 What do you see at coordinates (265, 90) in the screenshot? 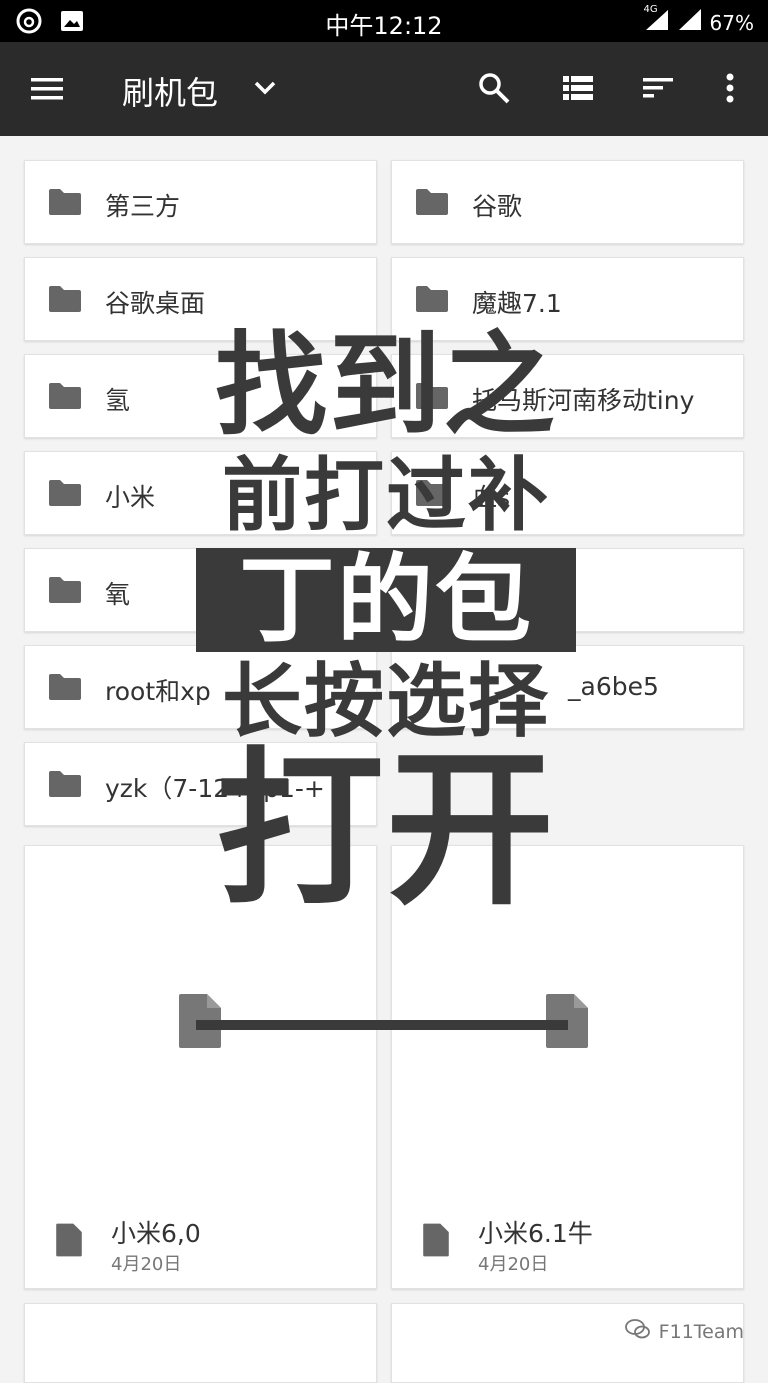
I see `dropdown-icon` at bounding box center [265, 90].